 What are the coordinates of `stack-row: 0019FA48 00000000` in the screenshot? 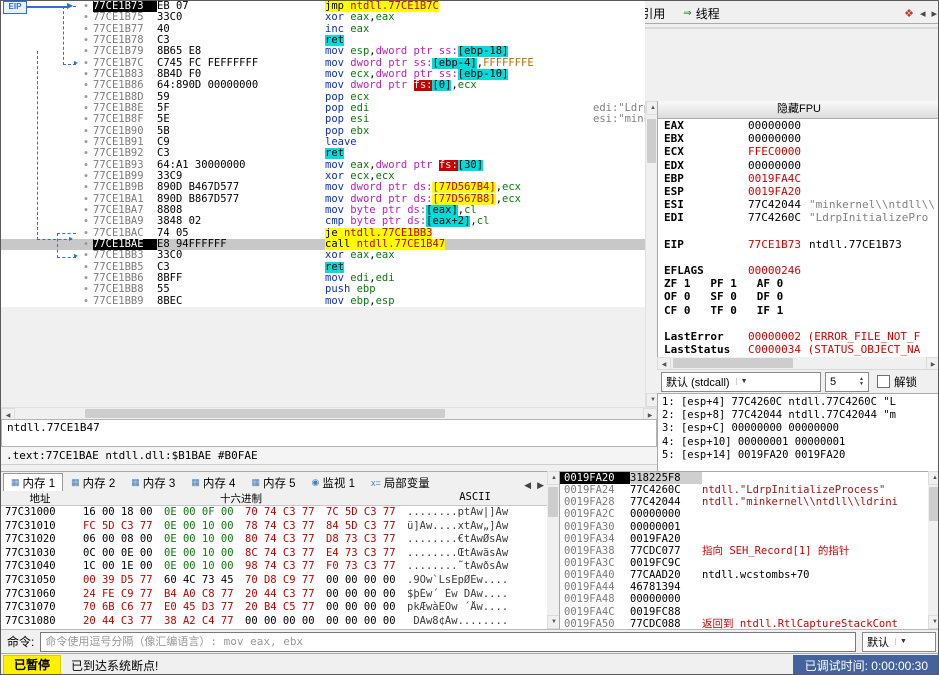 It's located at (744, 599).